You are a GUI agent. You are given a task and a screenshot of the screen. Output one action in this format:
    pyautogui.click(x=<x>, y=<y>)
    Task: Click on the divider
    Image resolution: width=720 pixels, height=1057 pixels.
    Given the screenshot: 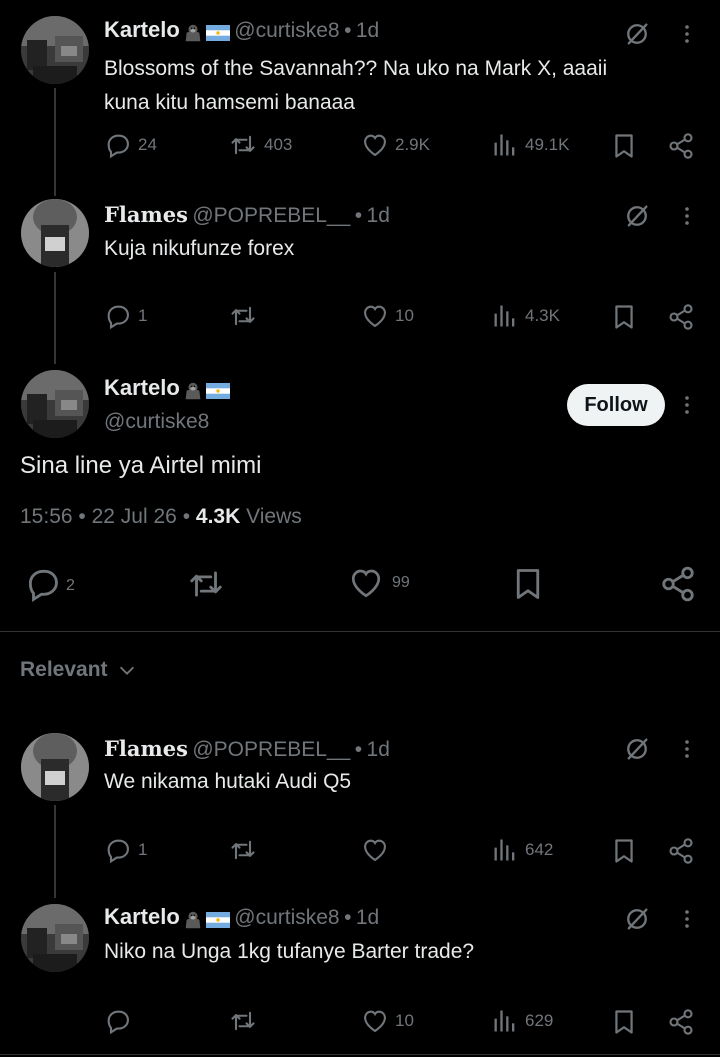 What is the action you would take?
    pyautogui.click(x=360, y=1054)
    